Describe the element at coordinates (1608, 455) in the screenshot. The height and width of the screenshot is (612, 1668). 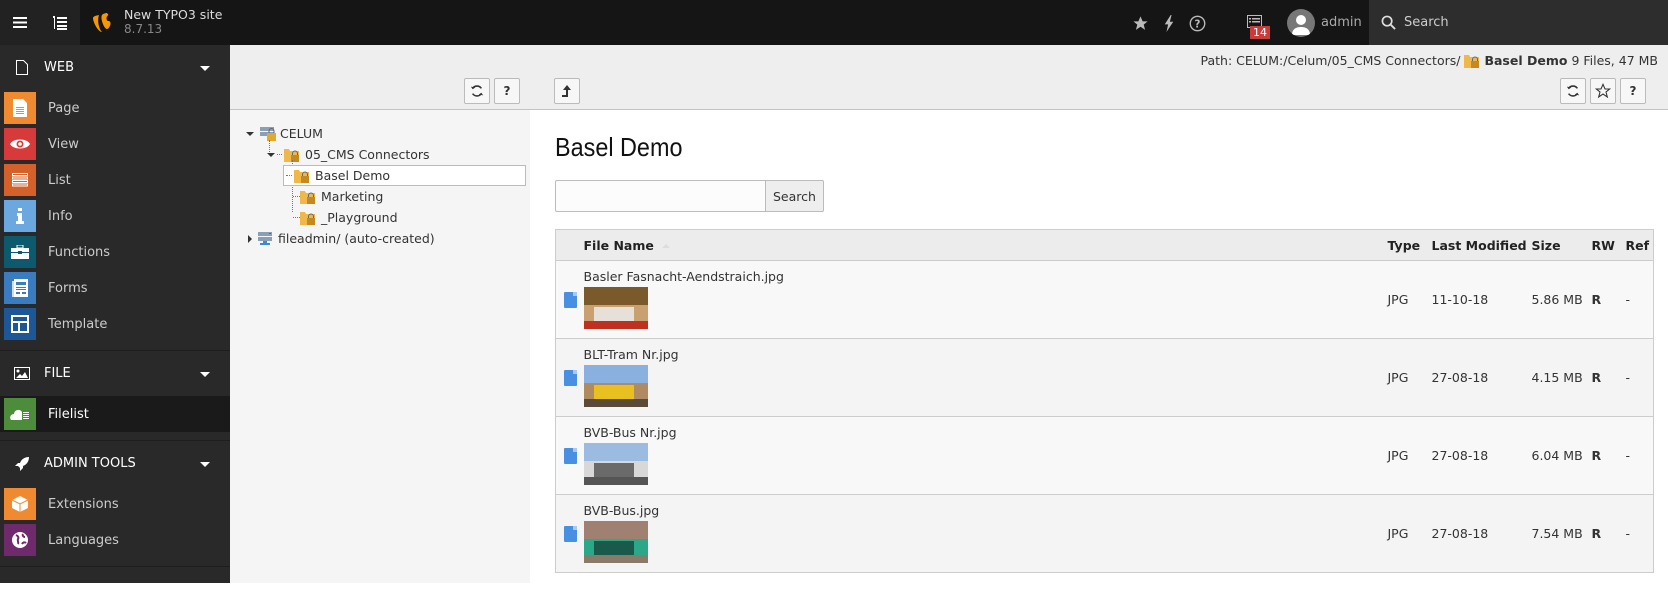
I see `file-permissions: R` at that location.